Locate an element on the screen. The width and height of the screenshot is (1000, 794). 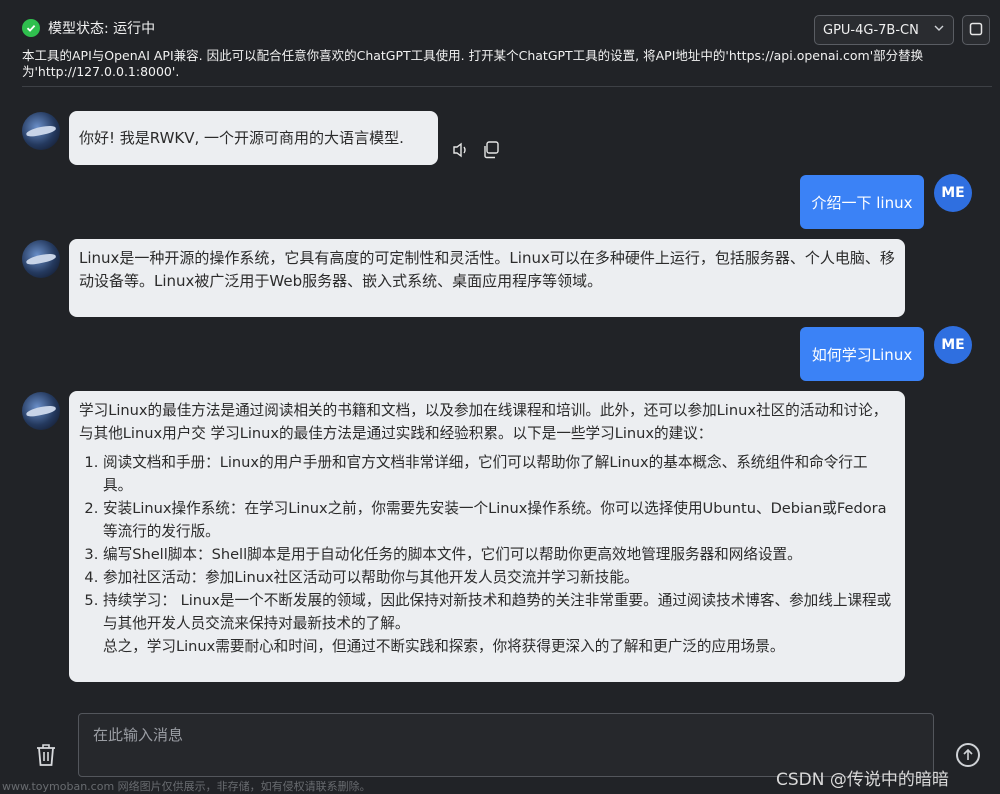
message-input-placeholder: 在此输入消息 is located at coordinates (138, 735).